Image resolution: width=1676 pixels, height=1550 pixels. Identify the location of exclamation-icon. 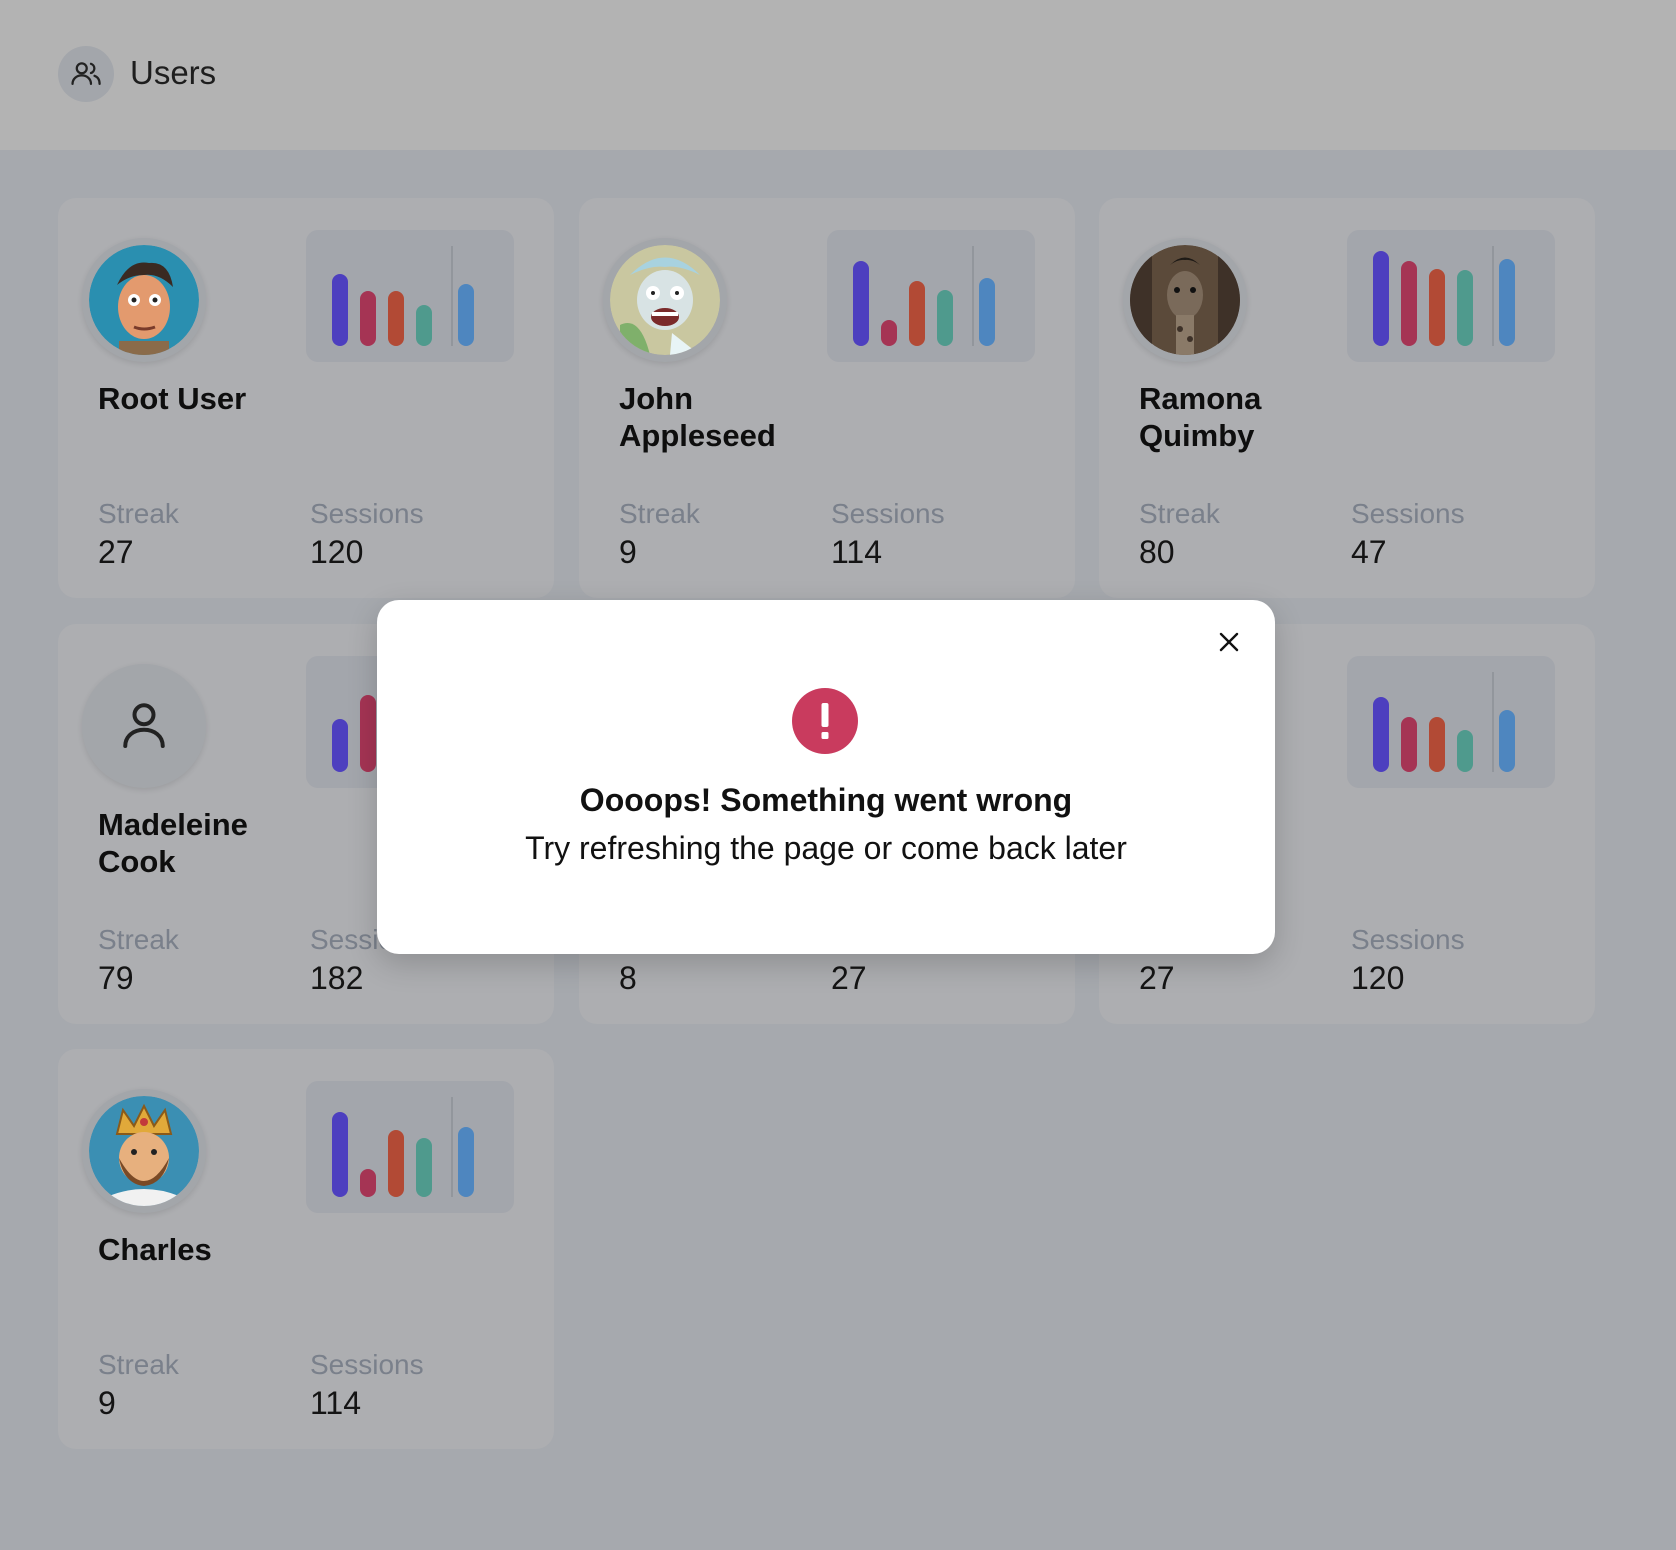
(825, 721).